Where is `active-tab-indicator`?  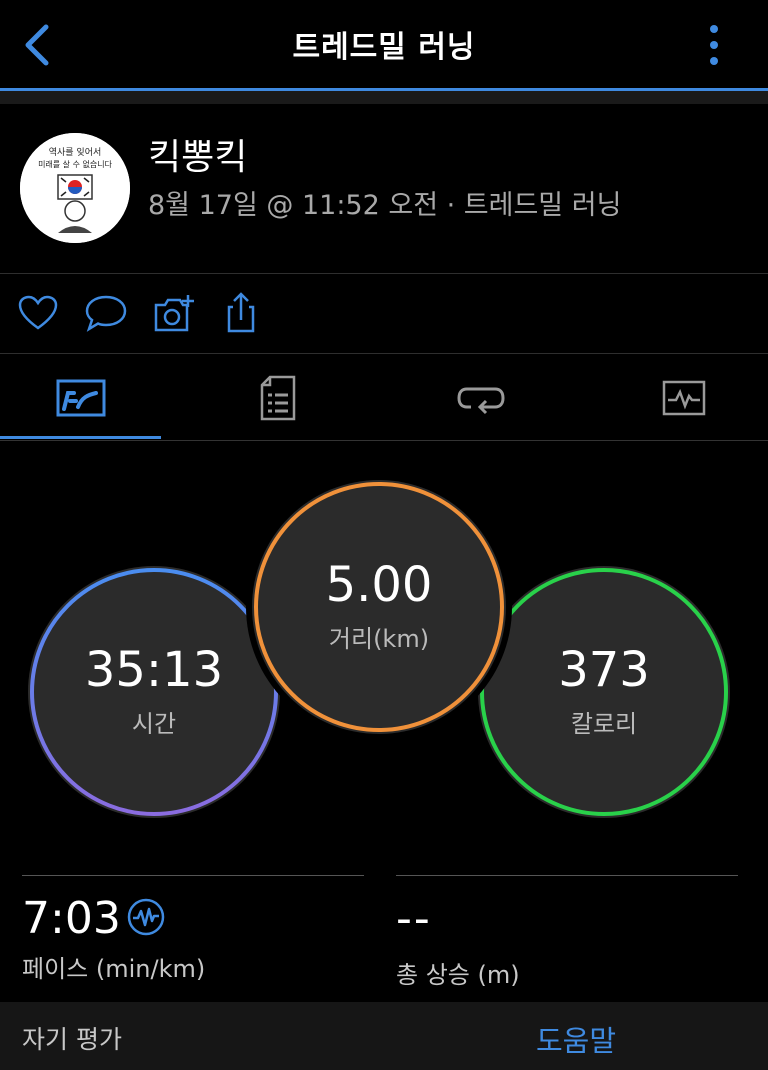
active-tab-indicator is located at coordinates (80, 437).